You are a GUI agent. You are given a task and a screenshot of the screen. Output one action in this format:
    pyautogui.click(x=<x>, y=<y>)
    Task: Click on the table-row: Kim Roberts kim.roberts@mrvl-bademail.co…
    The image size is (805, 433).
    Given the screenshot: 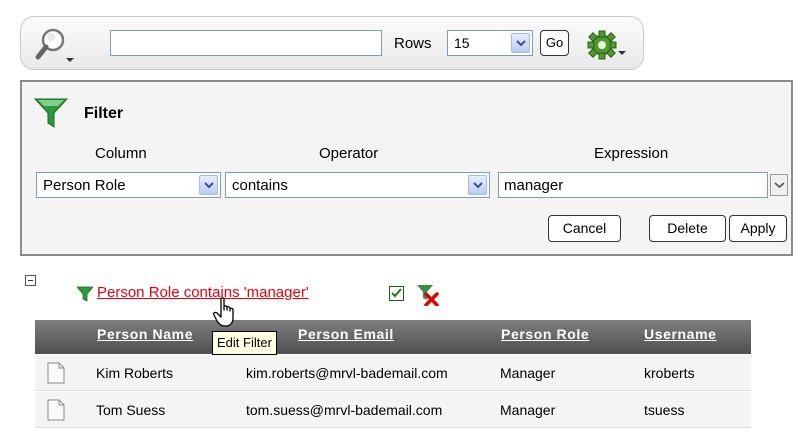 What is the action you would take?
    pyautogui.click(x=393, y=373)
    